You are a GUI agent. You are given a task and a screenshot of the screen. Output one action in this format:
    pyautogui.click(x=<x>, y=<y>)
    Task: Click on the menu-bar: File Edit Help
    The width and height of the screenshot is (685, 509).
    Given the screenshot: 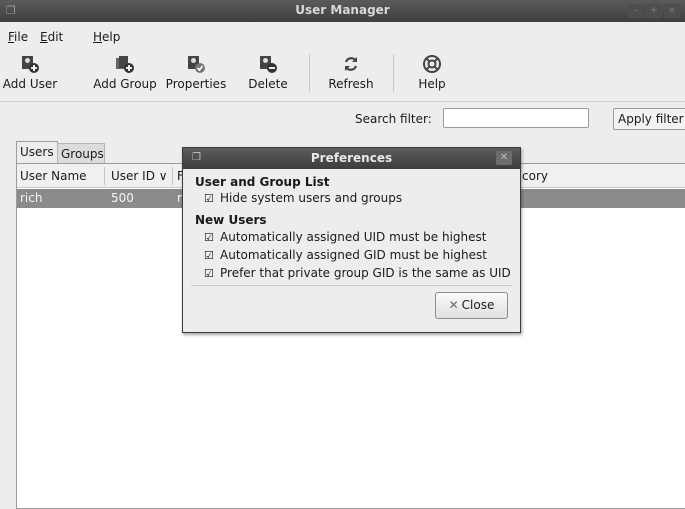 What is the action you would take?
    pyautogui.click(x=342, y=38)
    